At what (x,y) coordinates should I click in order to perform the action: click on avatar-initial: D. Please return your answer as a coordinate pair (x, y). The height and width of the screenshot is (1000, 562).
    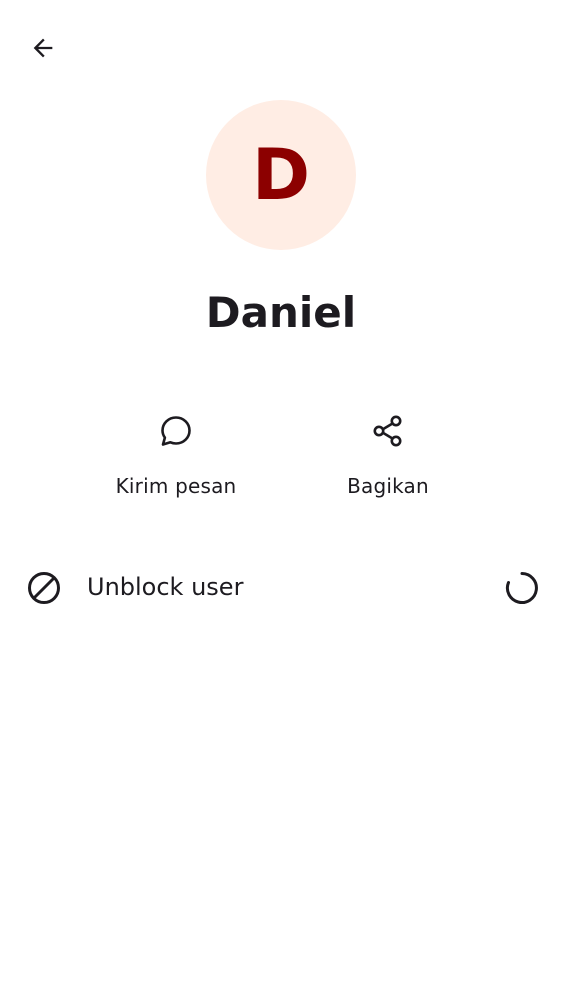
    Looking at the image, I should click on (281, 175).